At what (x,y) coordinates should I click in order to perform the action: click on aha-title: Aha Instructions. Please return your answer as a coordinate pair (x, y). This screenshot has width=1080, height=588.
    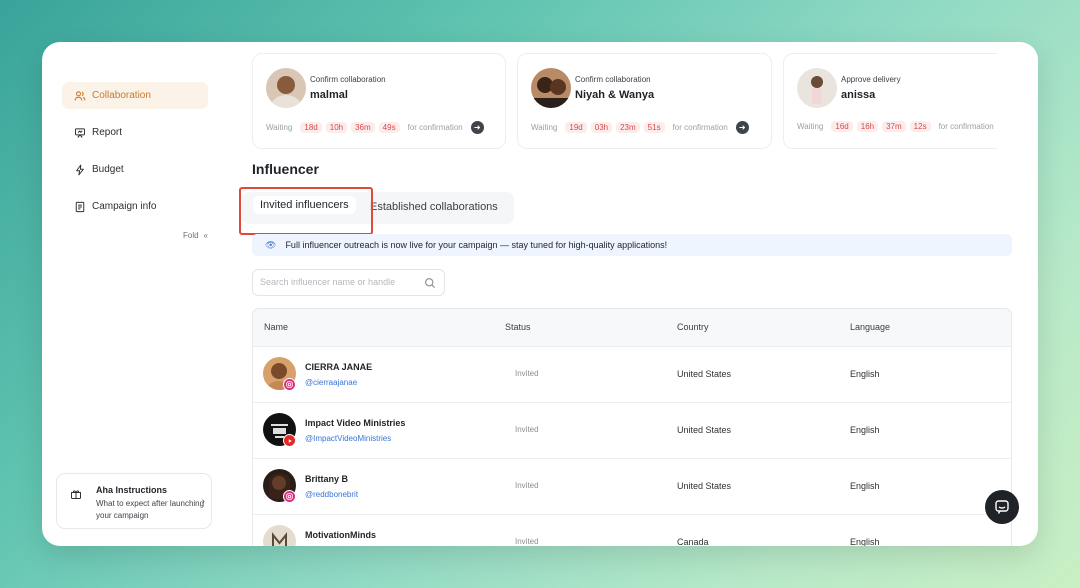
    Looking at the image, I should click on (132, 490).